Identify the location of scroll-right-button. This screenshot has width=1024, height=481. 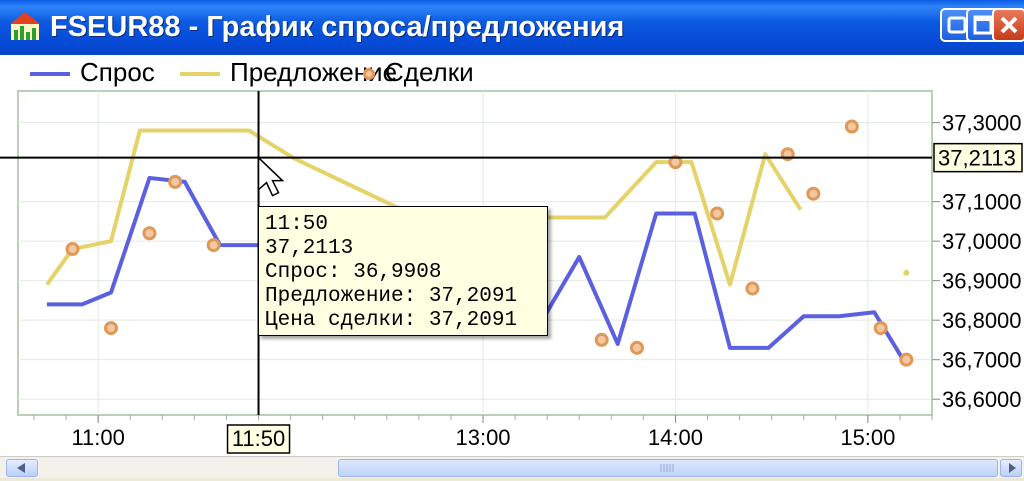
(1011, 468).